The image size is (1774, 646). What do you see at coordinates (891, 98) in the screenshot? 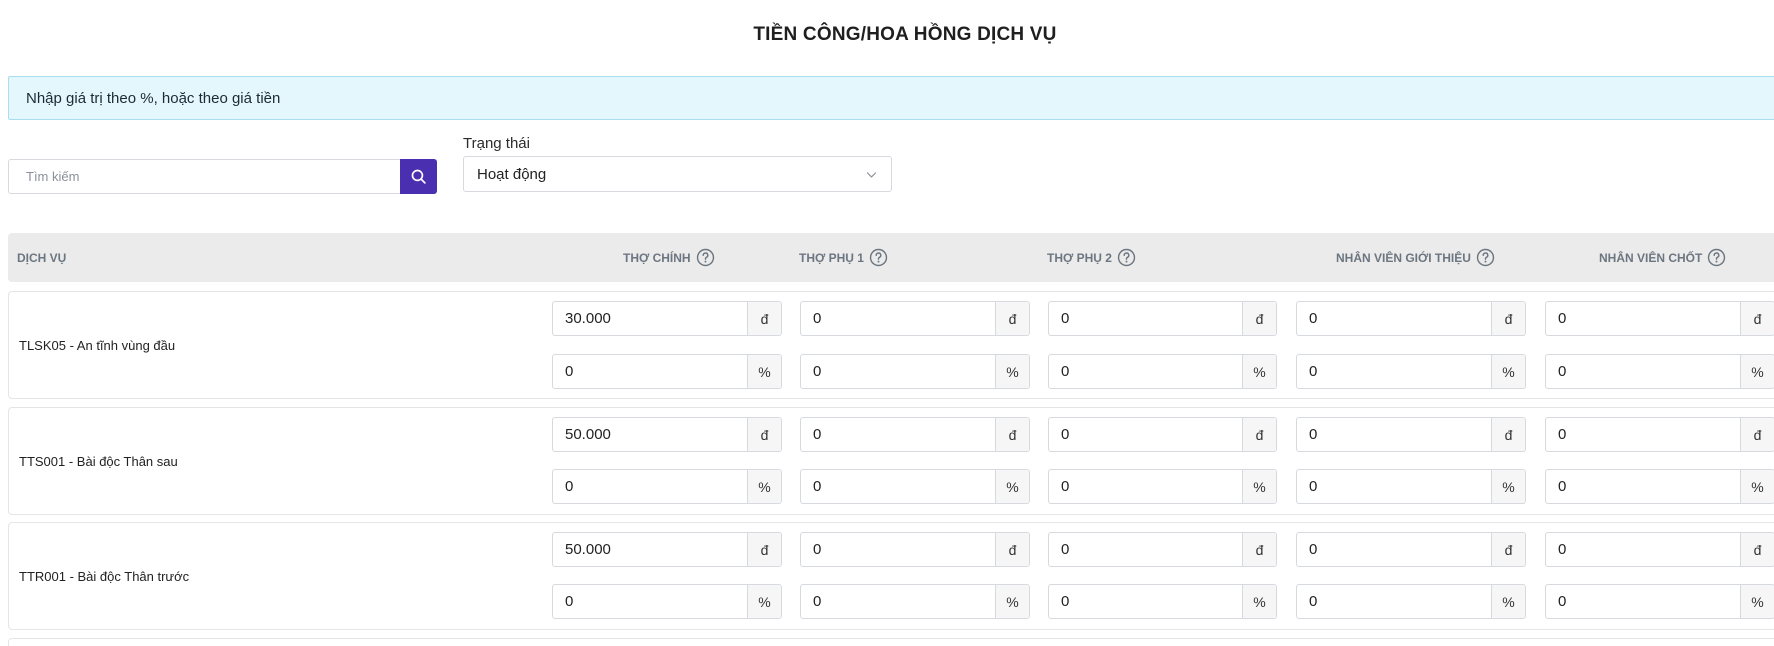
I see `info-alert: Nhập giá trị theo %, hoặc theo giá tiền` at bounding box center [891, 98].